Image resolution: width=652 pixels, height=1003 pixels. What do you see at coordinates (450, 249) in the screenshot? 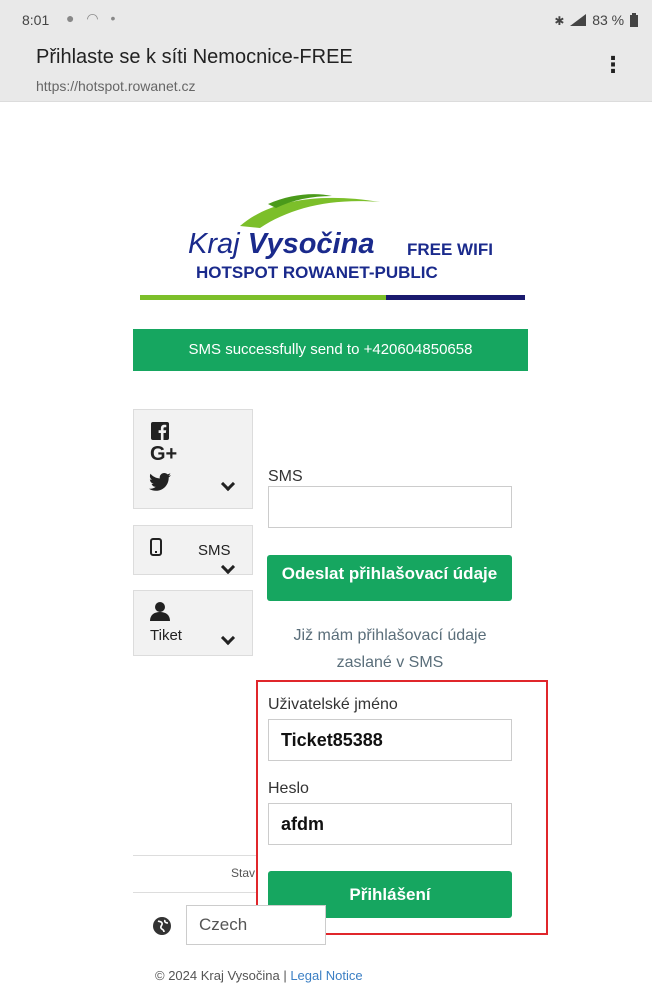
I see `logo-free-wifi: FREE WIFI` at bounding box center [450, 249].